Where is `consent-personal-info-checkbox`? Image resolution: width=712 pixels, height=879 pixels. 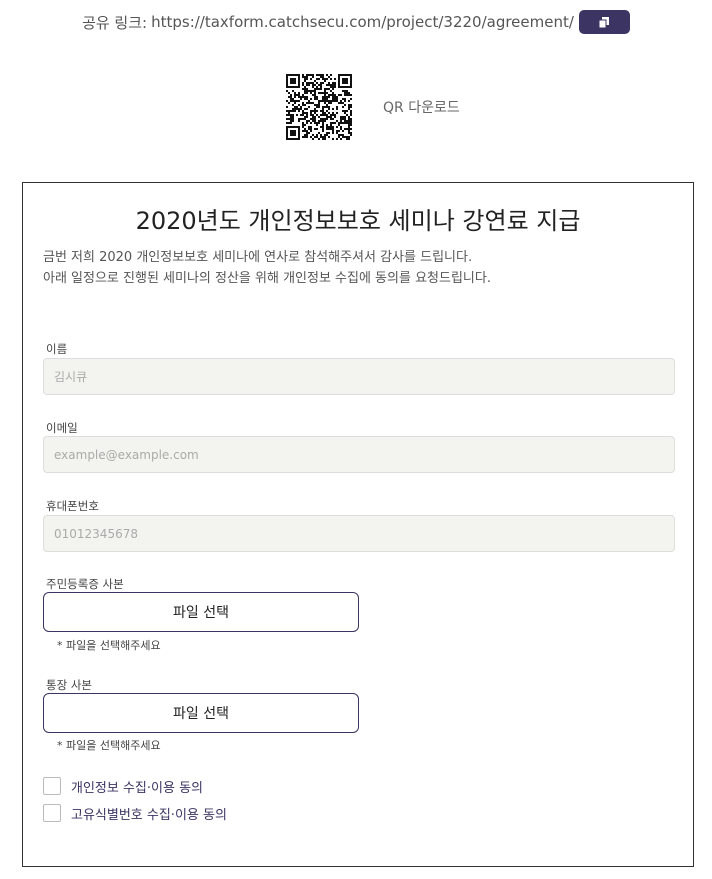
consent-personal-info-checkbox is located at coordinates (52, 786).